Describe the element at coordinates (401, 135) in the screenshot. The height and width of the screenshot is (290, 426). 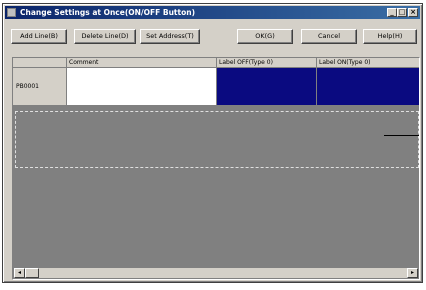
I see `callout-line` at that location.